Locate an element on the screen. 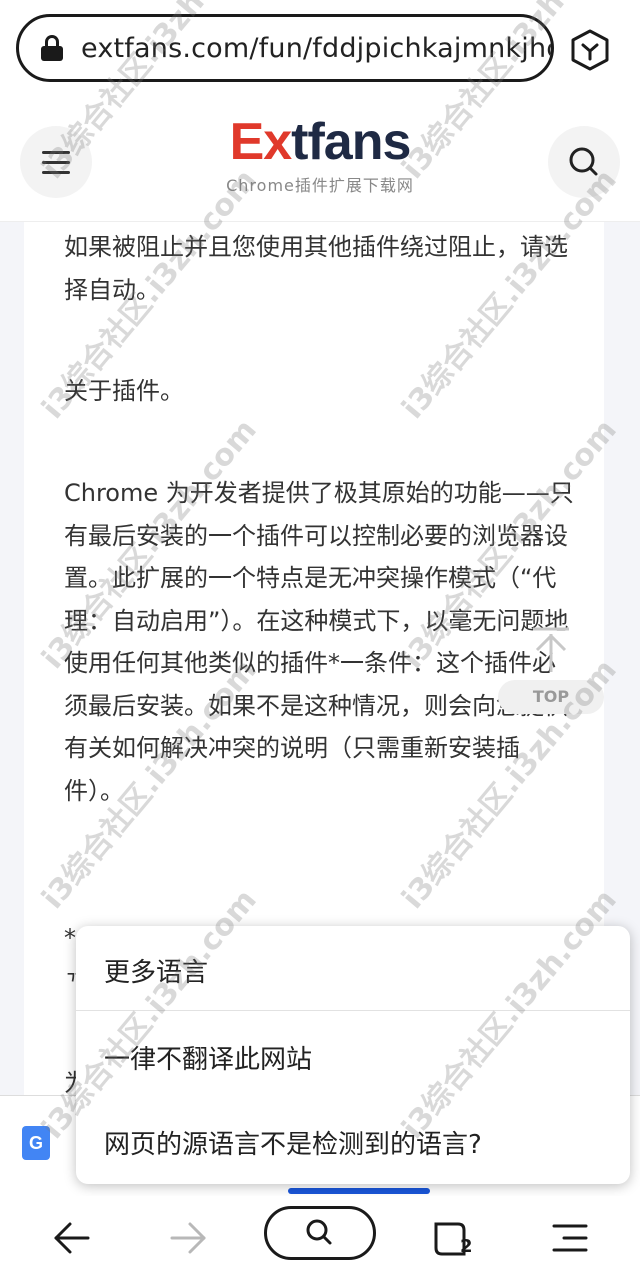 This screenshot has width=640, height=1280. forward-arrow-icon is located at coordinates (188, 1238).